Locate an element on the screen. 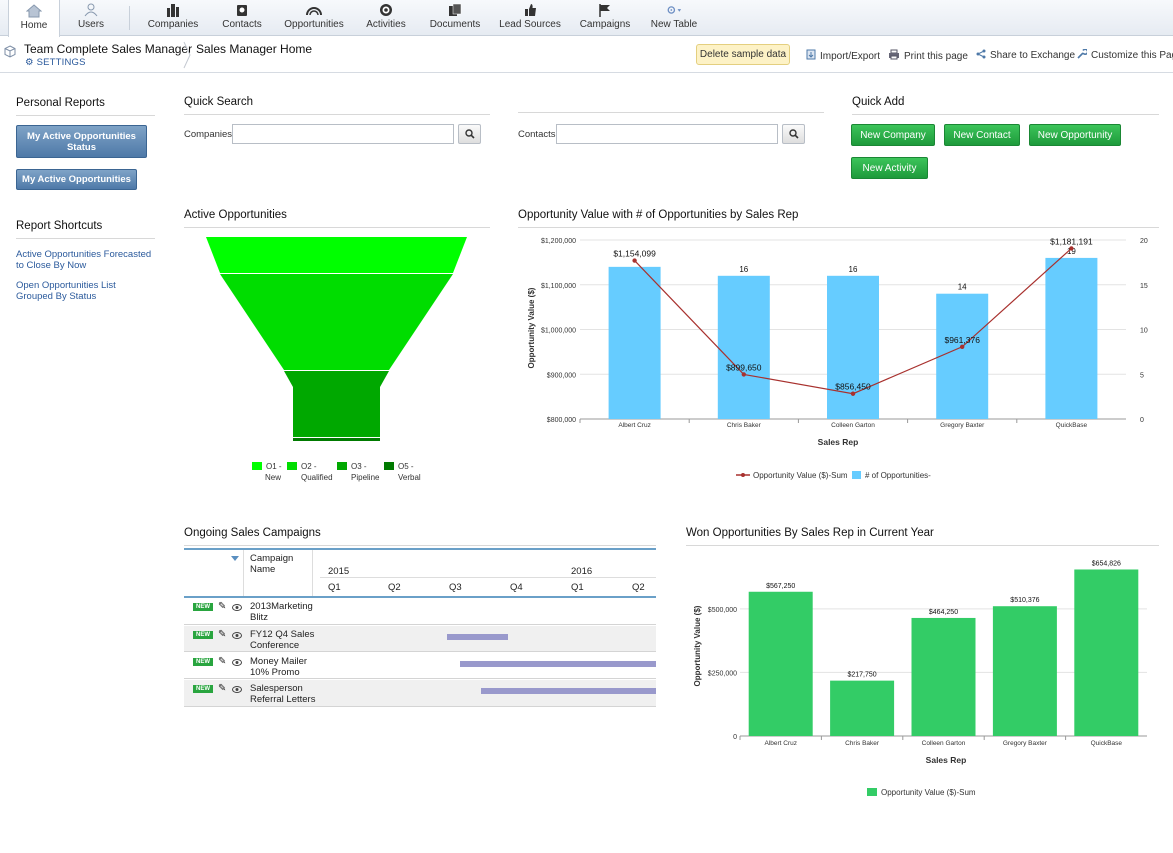 The height and width of the screenshot is (853, 1173). x-axis-label: Sales Rep is located at coordinates (838, 442).